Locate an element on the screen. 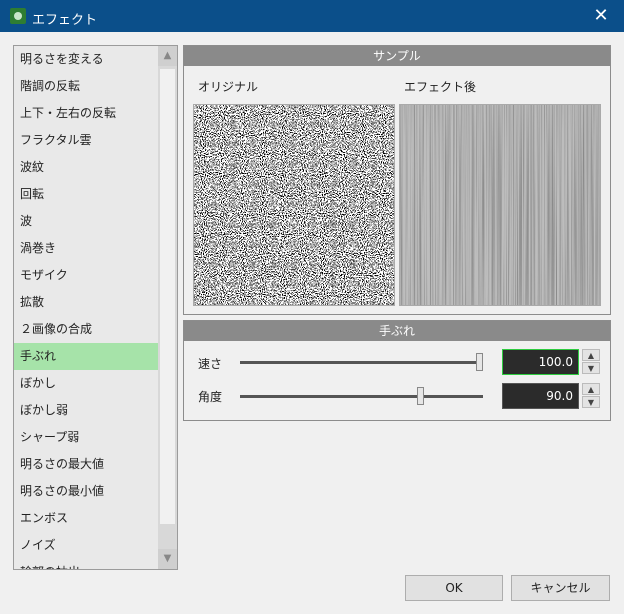 The height and width of the screenshot is (614, 624). speed-down-arrow-icon: ▼ is located at coordinates (591, 368).